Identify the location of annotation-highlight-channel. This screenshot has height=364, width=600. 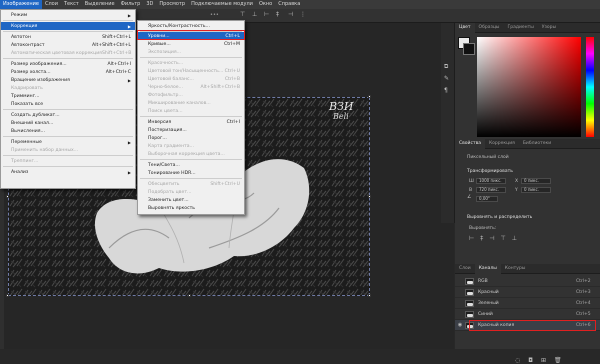
(532, 325).